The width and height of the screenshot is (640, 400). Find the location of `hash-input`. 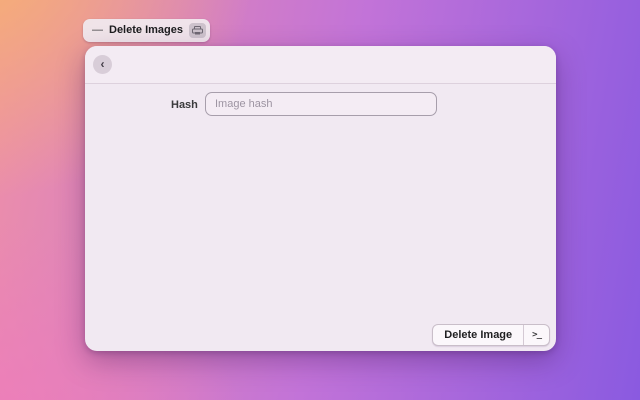

hash-input is located at coordinates (321, 104).